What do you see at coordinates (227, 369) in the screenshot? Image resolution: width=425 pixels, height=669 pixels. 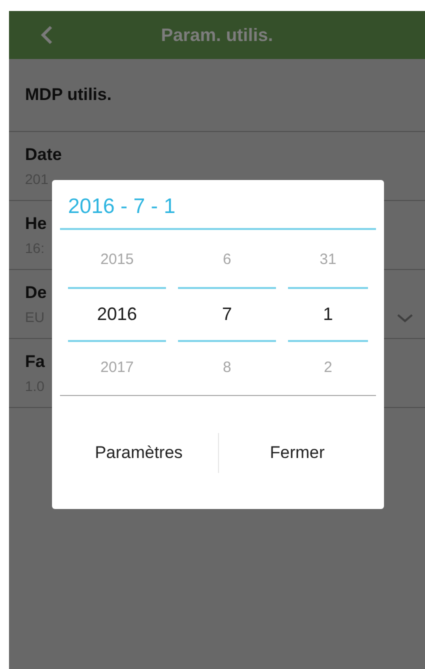 I see `picker-option: 8` at bounding box center [227, 369].